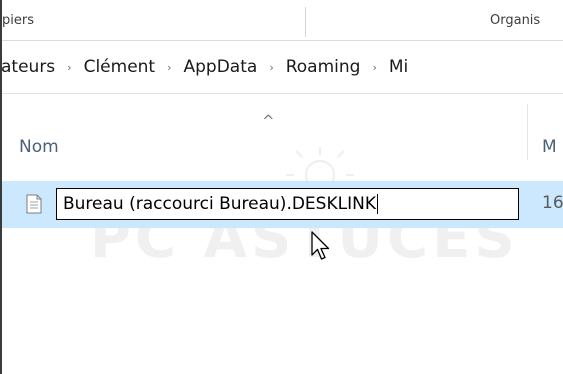  Describe the element at coordinates (552, 203) in the screenshot. I see `file-modified-date: 16` at that location.